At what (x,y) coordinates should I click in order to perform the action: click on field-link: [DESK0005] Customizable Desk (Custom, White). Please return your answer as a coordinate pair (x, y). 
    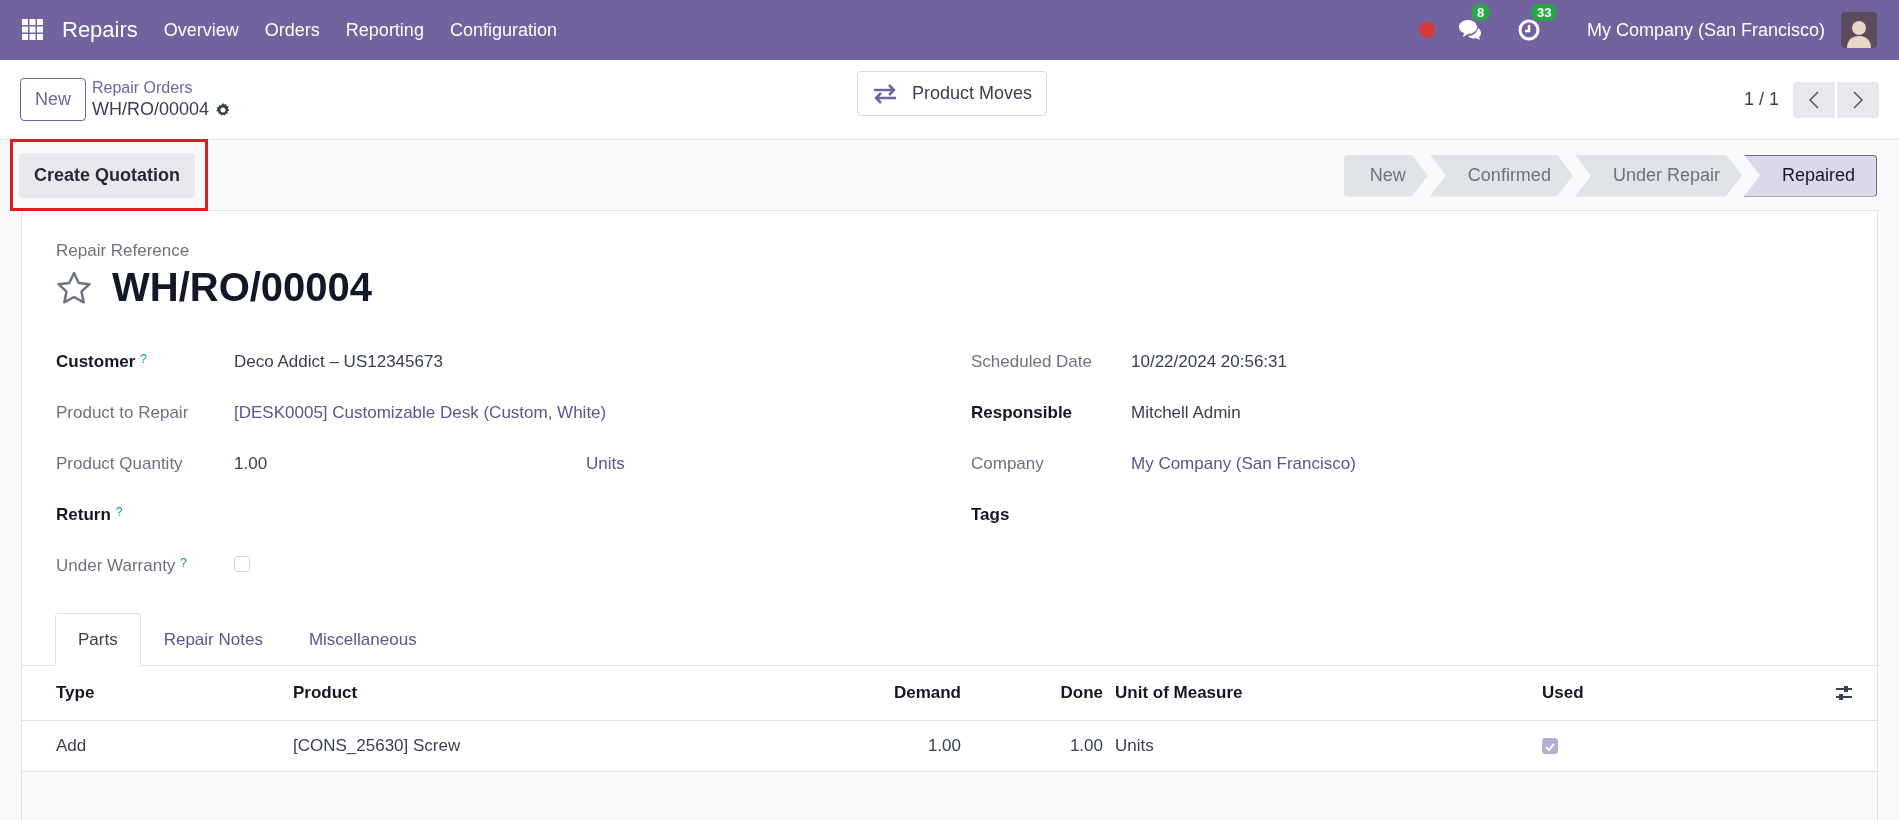
    Looking at the image, I should click on (602, 413).